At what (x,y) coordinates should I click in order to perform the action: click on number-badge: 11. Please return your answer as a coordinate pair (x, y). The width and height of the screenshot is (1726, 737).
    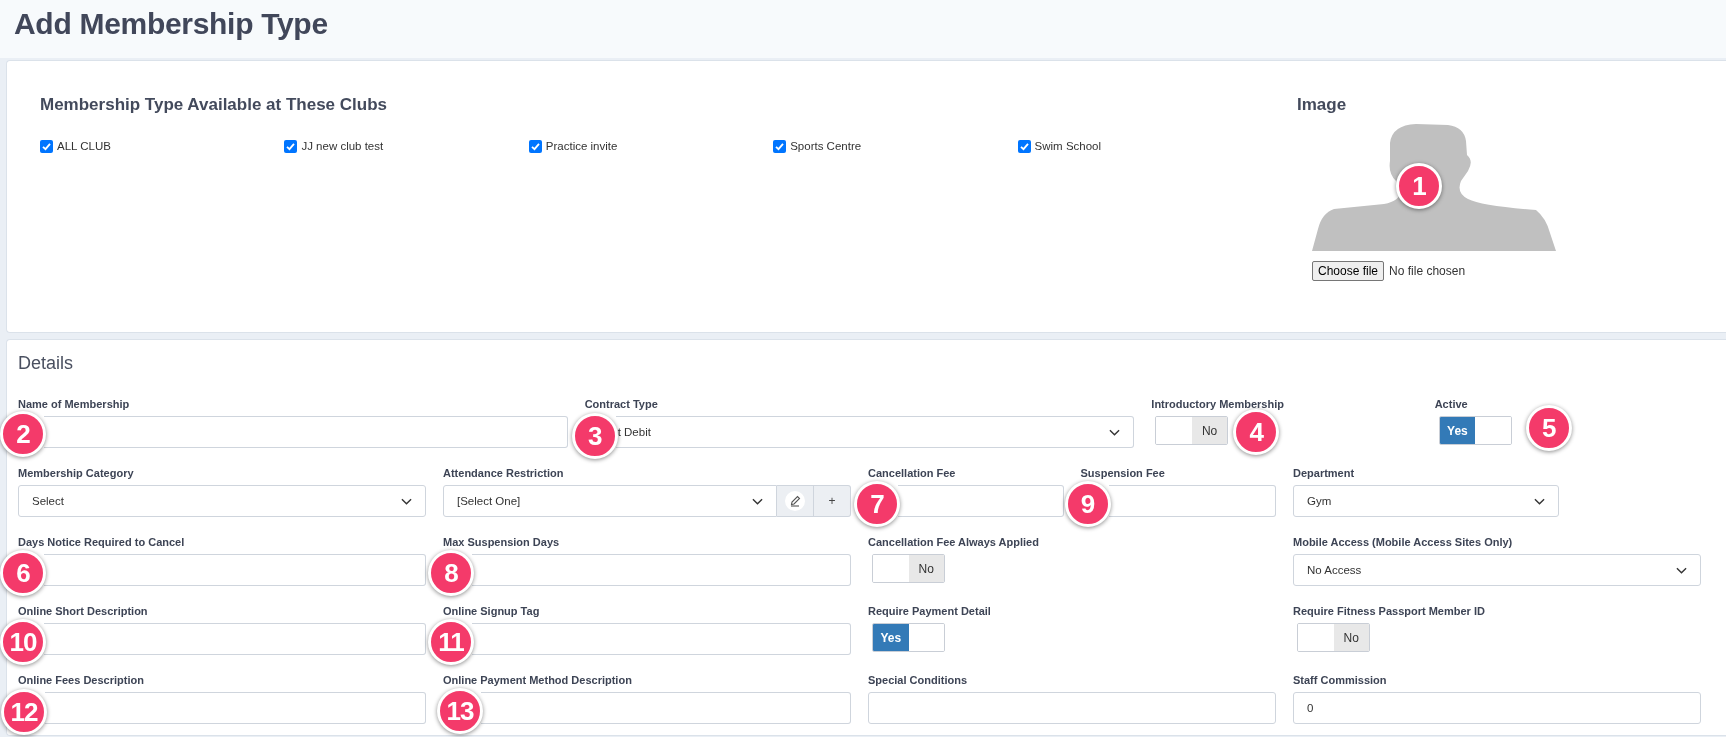
    Looking at the image, I should click on (451, 642).